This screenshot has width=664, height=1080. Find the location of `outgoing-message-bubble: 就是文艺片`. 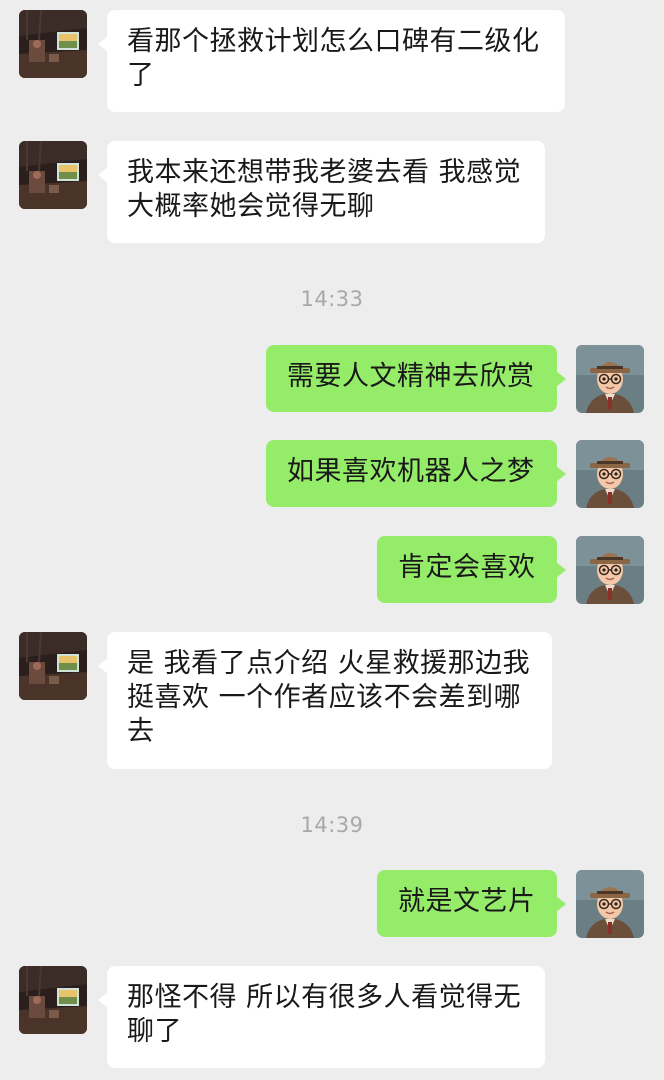

outgoing-message-bubble: 就是文艺片 is located at coordinates (471, 903).